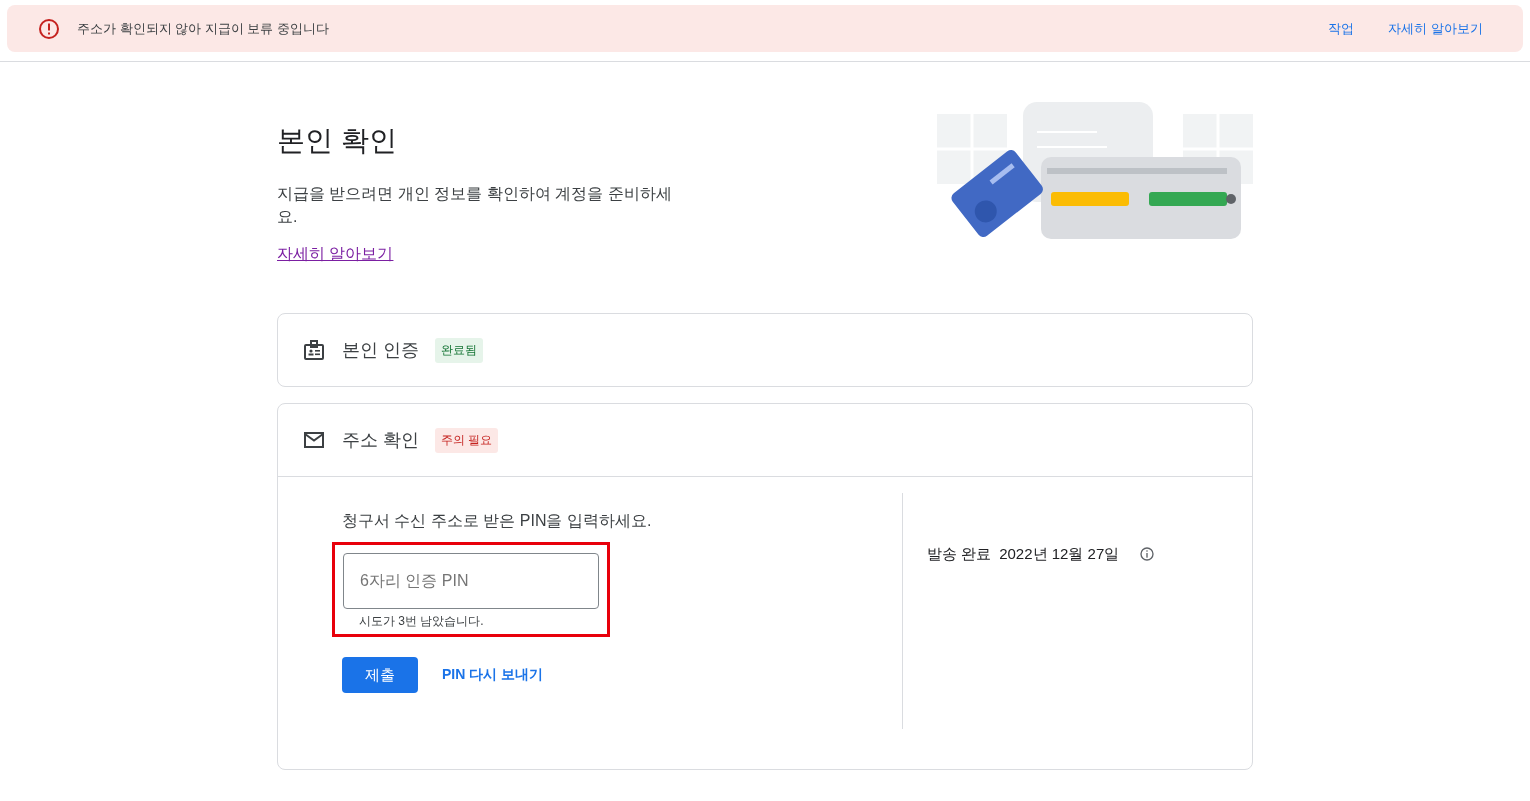  What do you see at coordinates (1147, 554) in the screenshot?
I see `info-icon` at bounding box center [1147, 554].